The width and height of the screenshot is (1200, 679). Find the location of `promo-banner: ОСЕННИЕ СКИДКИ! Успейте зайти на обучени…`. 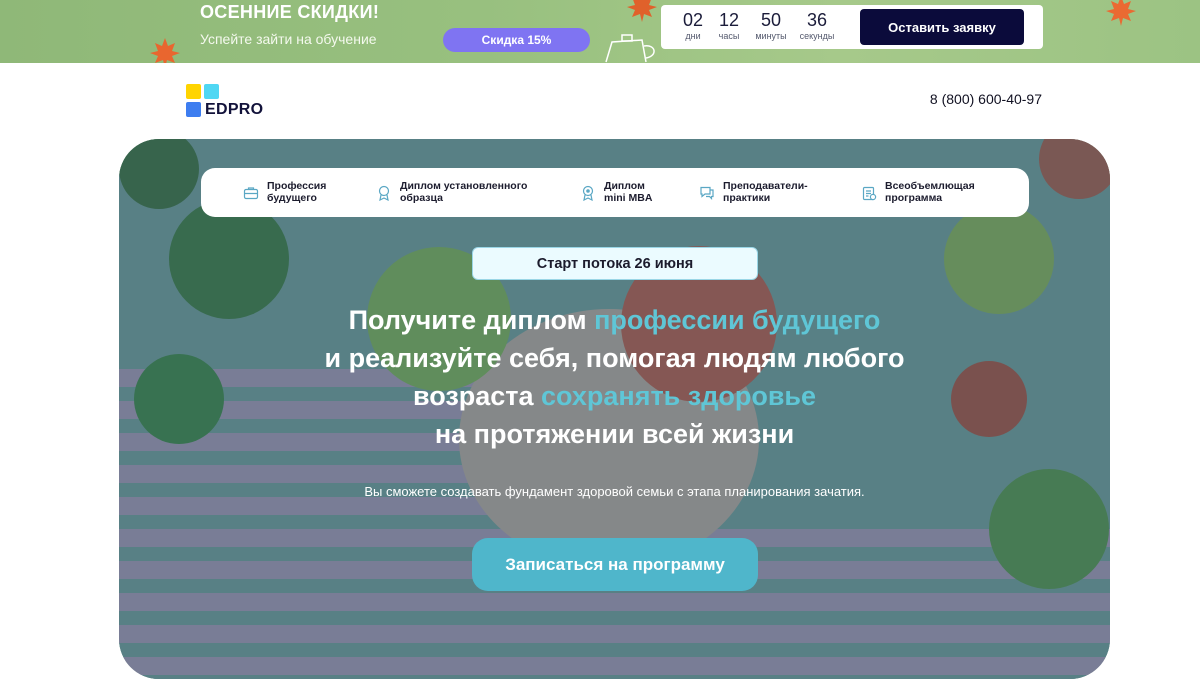

promo-banner: ОСЕННИЕ СКИДКИ! Успейте зайти на обучени… is located at coordinates (600, 31).